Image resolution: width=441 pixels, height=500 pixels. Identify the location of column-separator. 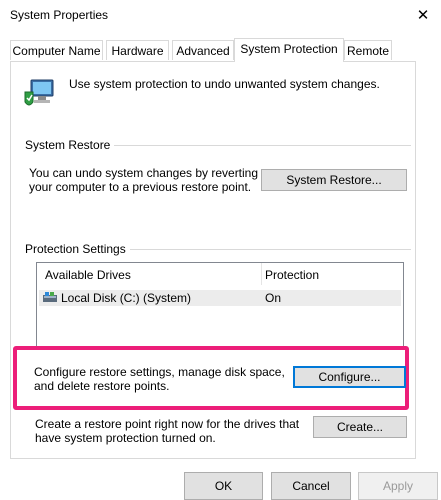
(261, 274).